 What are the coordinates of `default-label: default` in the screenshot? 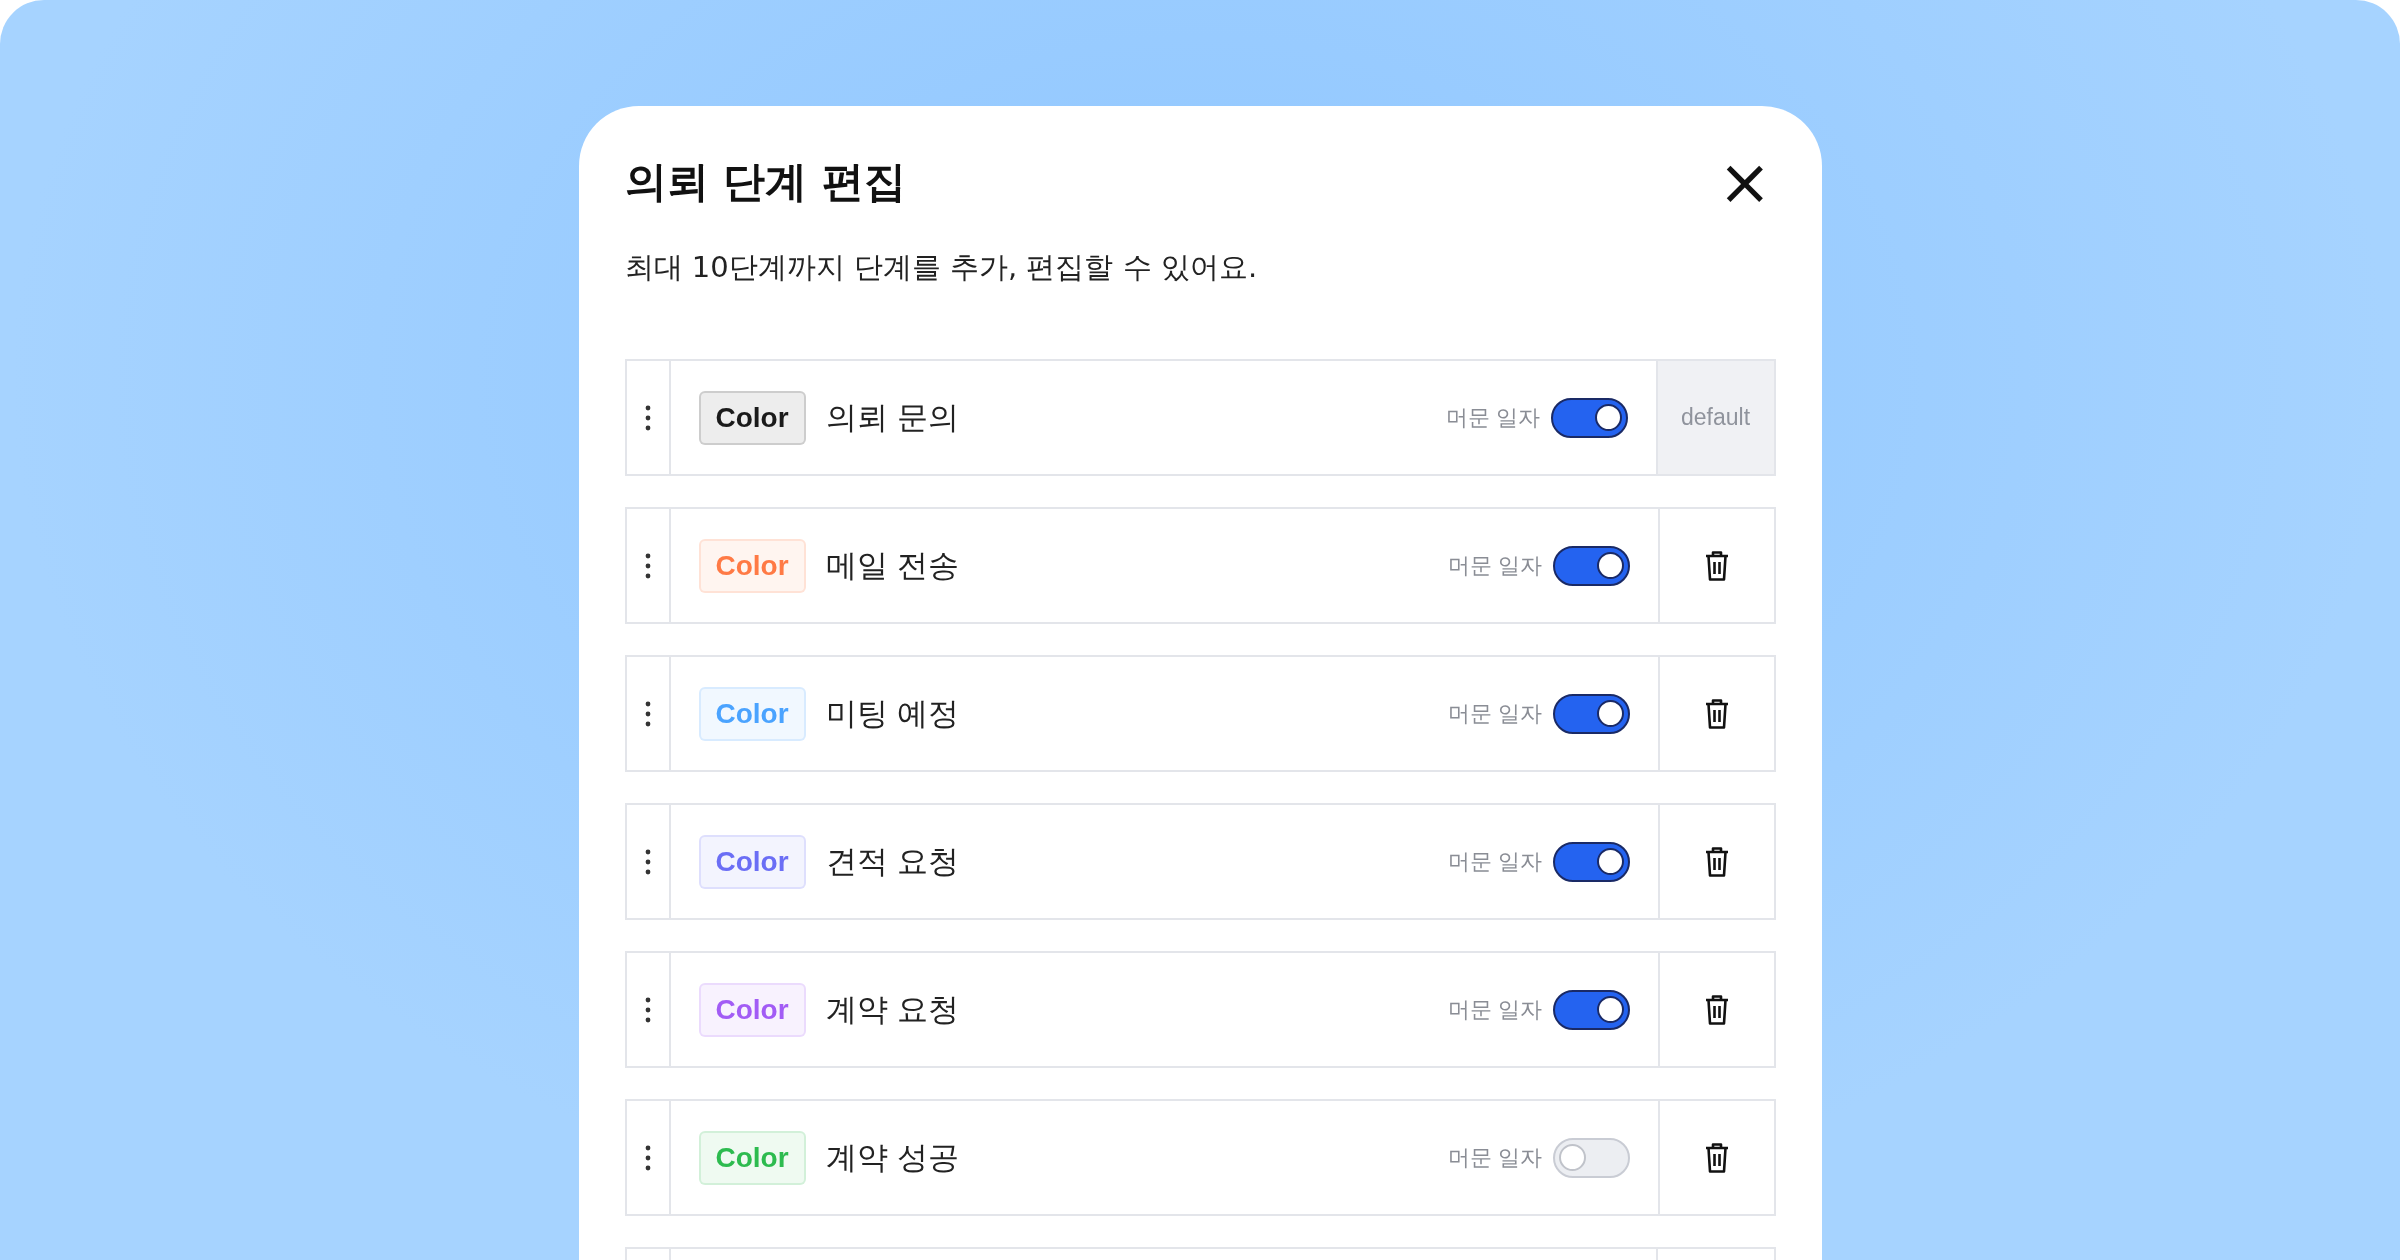 It's located at (1714, 417).